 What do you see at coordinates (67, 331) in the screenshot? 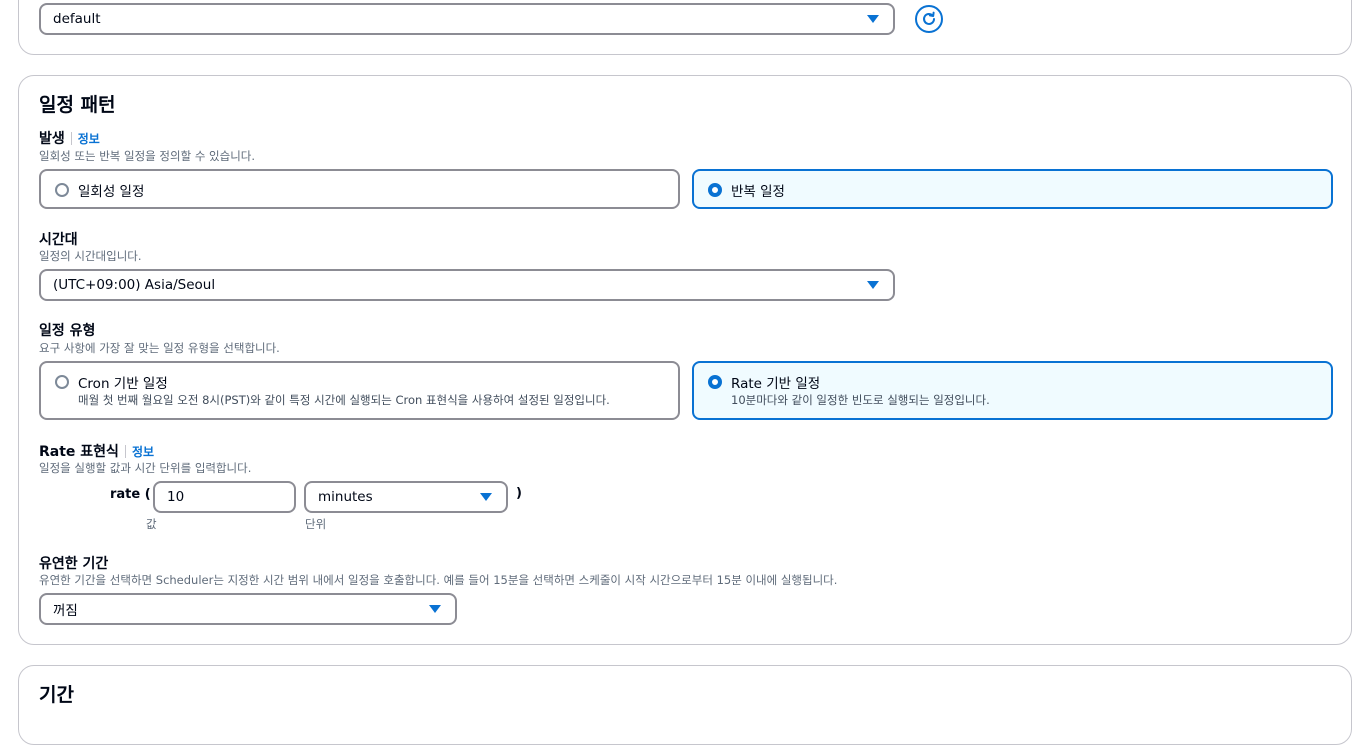
I see `schedule-type-label: 일정 유형` at bounding box center [67, 331].